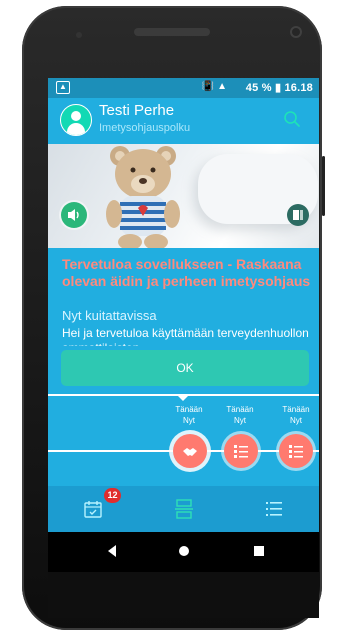  Describe the element at coordinates (172, 32) in the screenshot. I see `speaker-grille` at that location.